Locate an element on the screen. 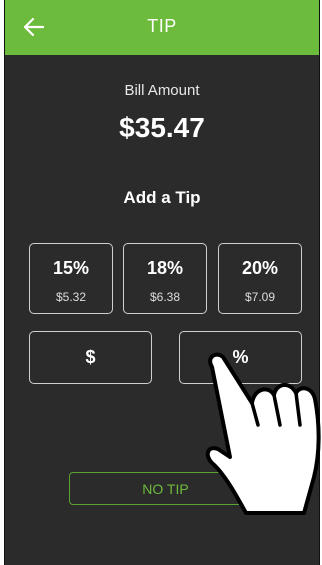 The height and width of the screenshot is (565, 322). bill-amount-label: Bill Amount is located at coordinates (162, 90).